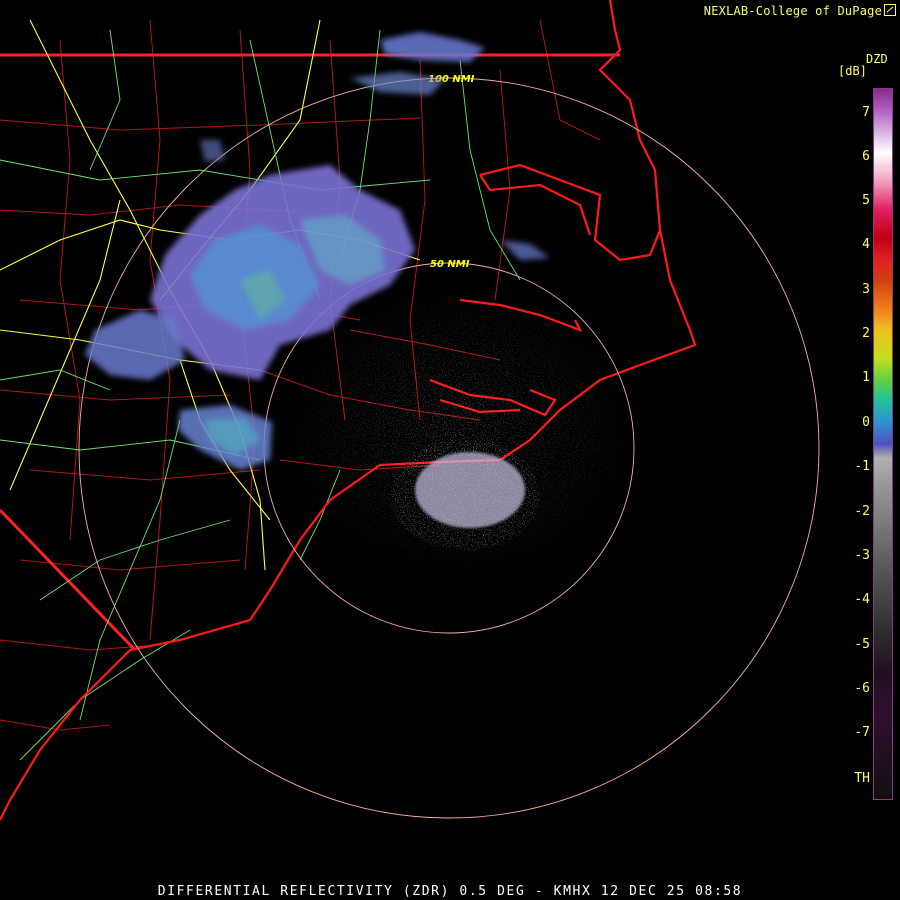  I want to click on unit-label: [dB], so click(852, 71).